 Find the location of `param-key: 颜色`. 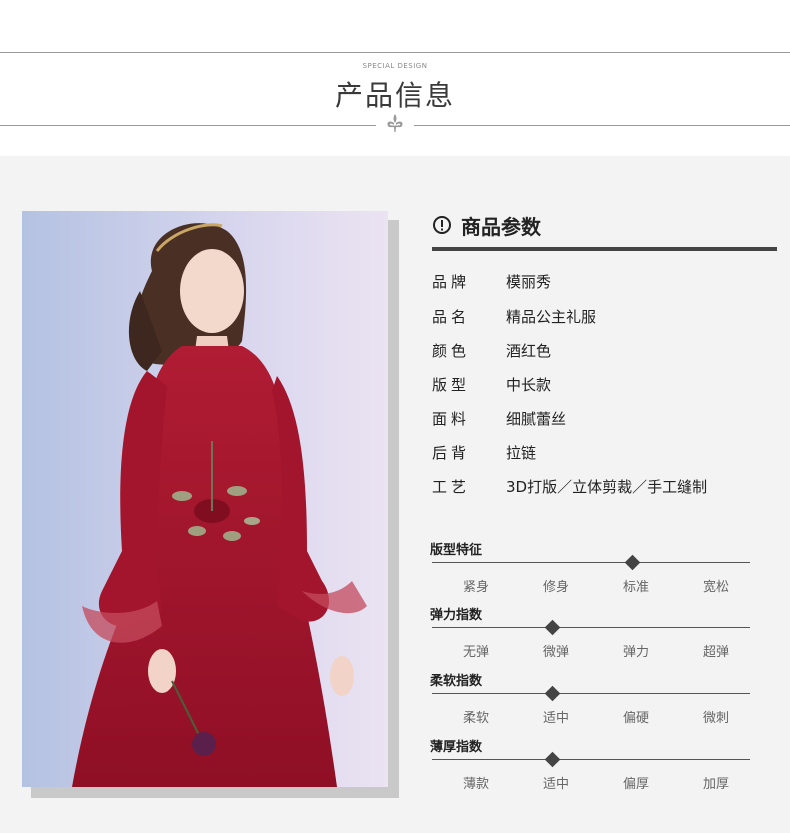

param-key: 颜色 is located at coordinates (451, 351).